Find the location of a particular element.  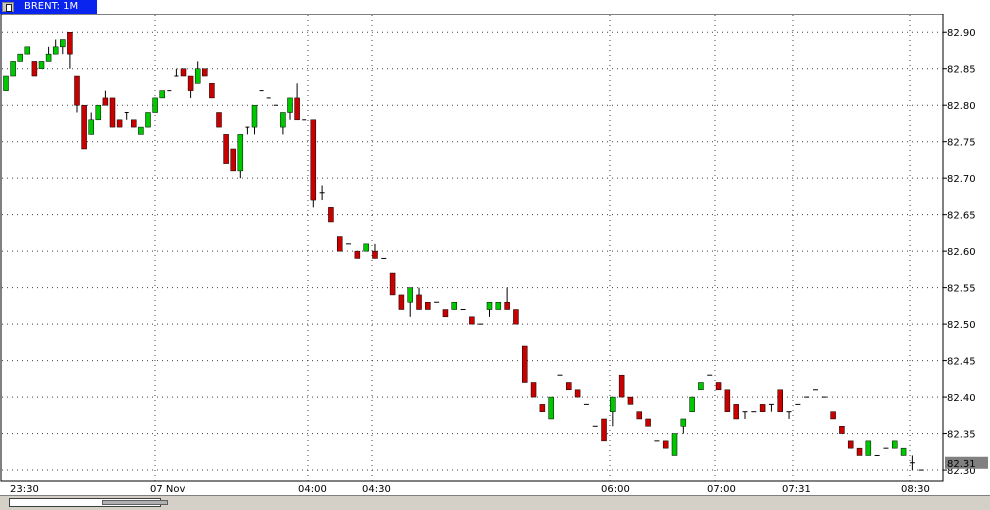

window-title: BRENT: 1M is located at coordinates (51, 6).